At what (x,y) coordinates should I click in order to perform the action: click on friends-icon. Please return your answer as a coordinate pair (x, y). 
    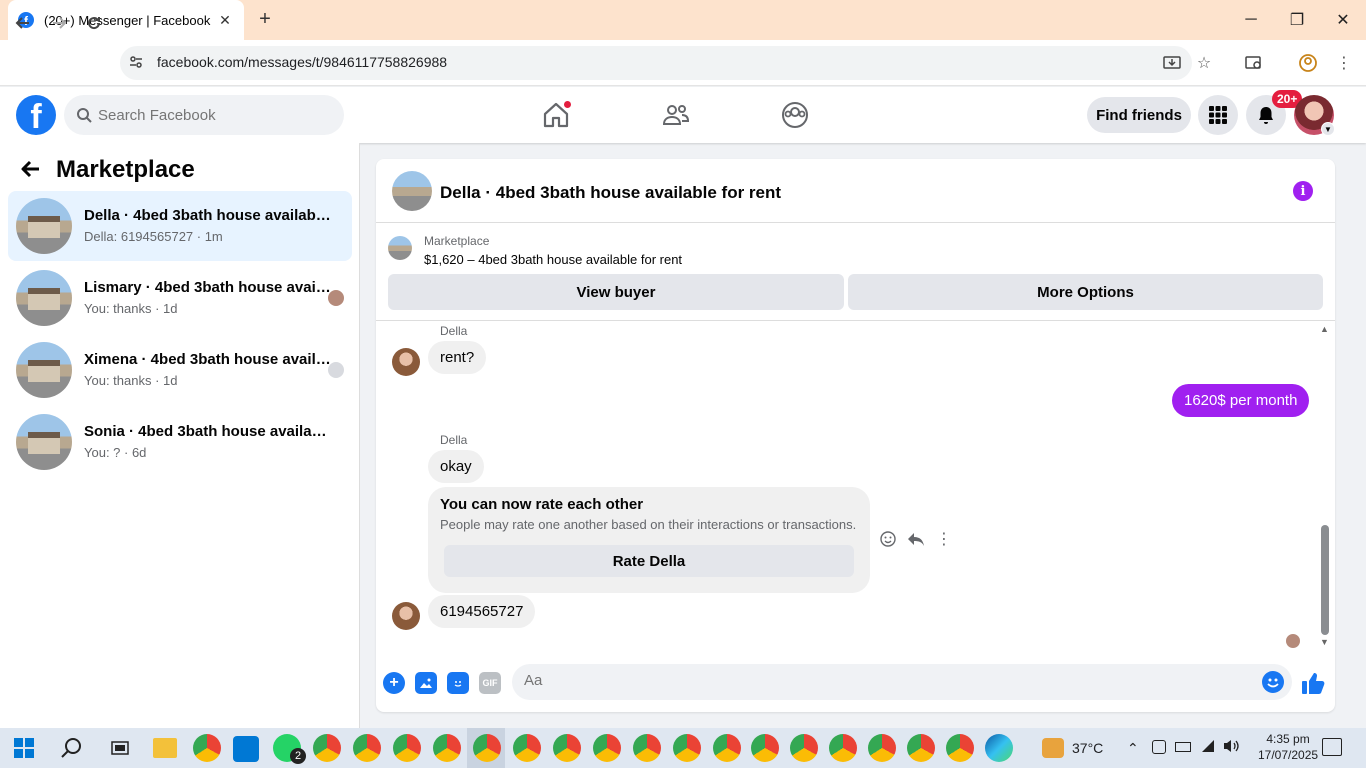
    Looking at the image, I should click on (676, 115).